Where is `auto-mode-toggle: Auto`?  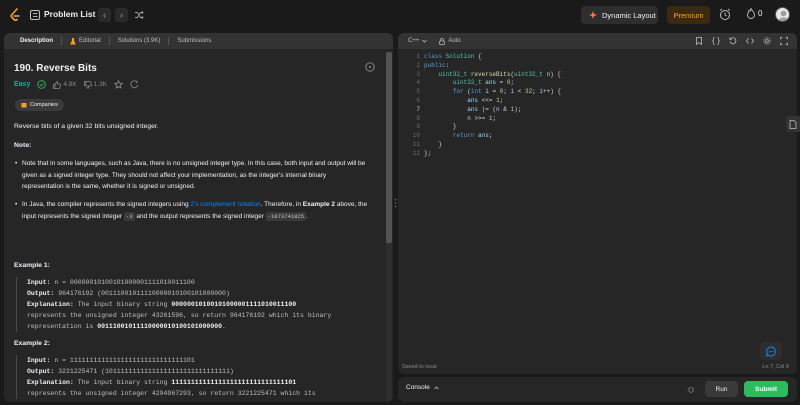 auto-mode-toggle: Auto is located at coordinates (450, 41).